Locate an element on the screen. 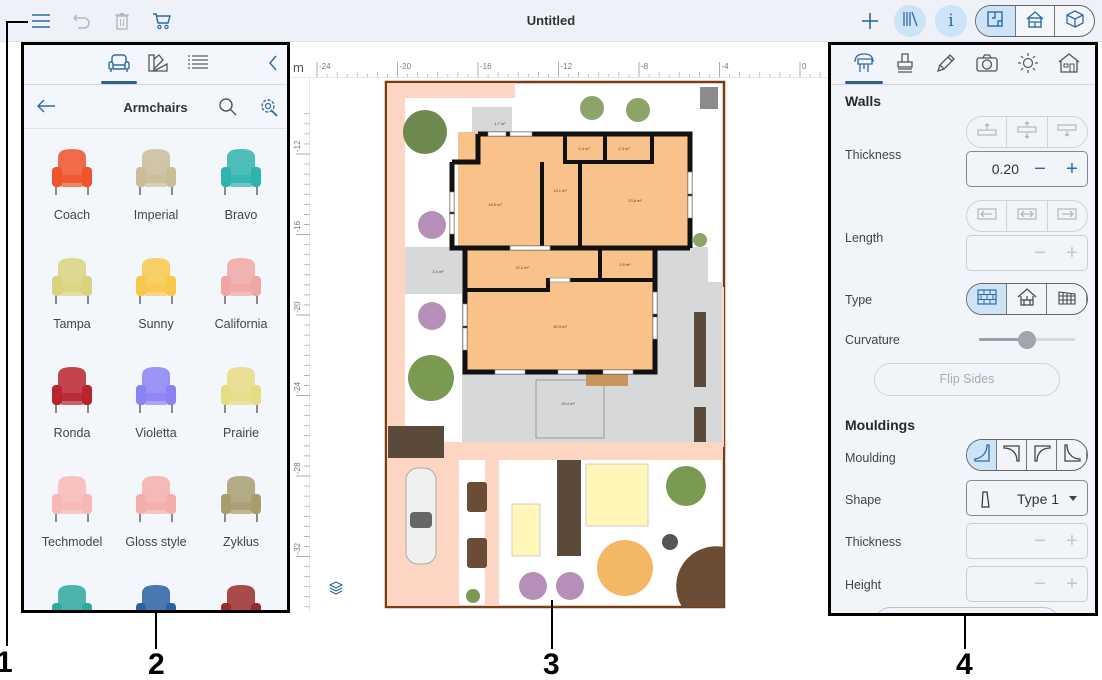 This screenshot has width=1102, height=680. catalog-item: Gloss style is located at coordinates (156, 516).